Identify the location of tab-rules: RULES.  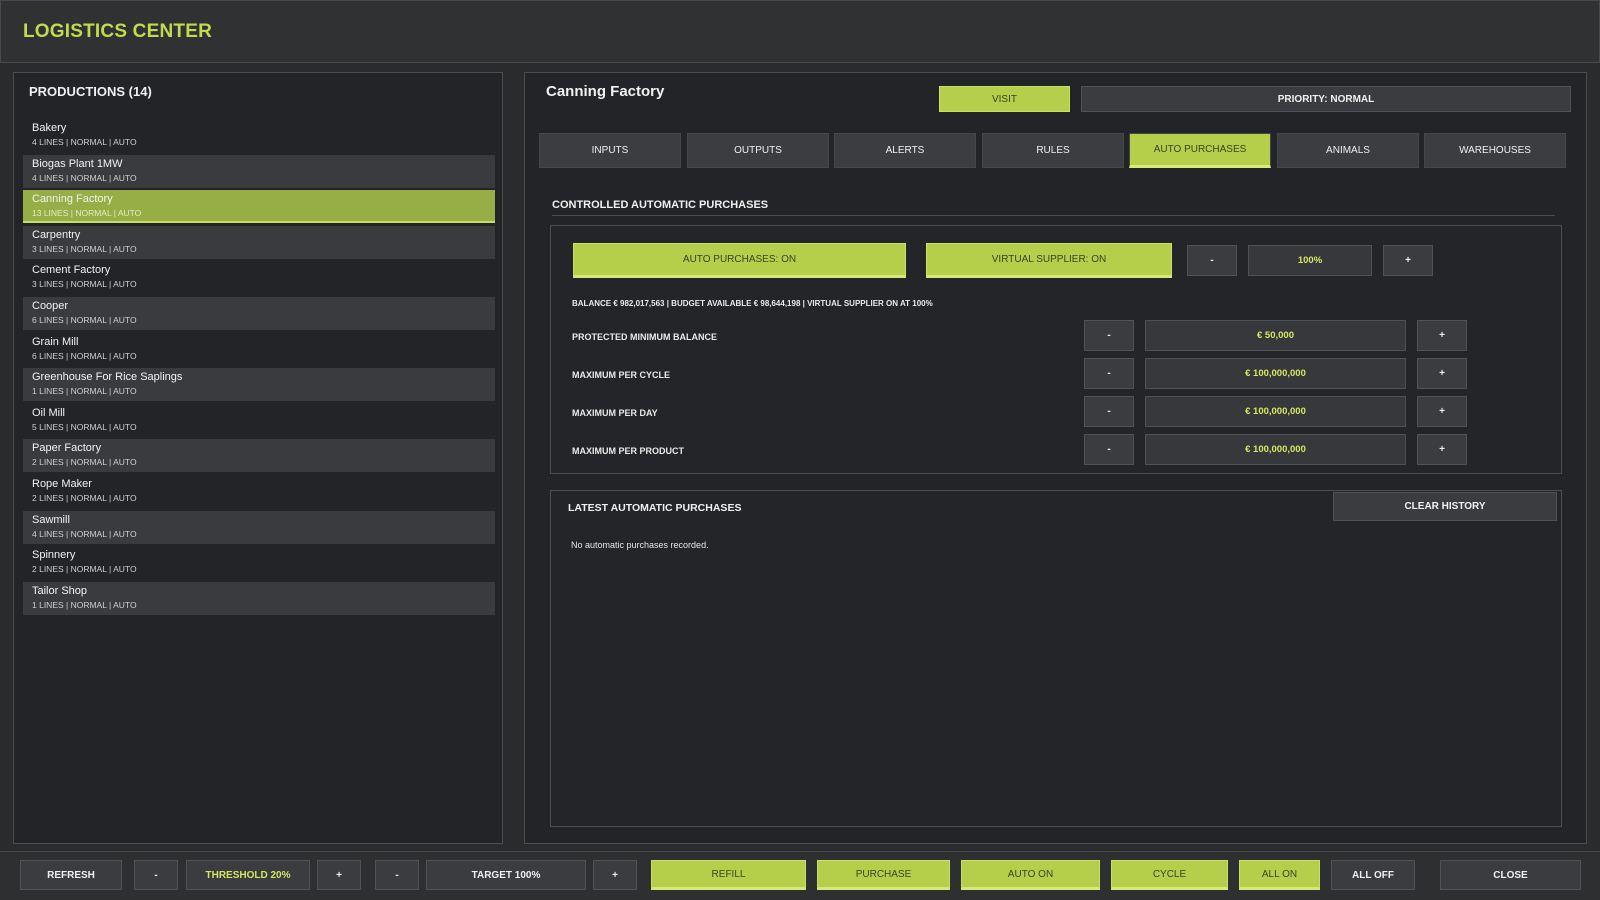
(1053, 150).